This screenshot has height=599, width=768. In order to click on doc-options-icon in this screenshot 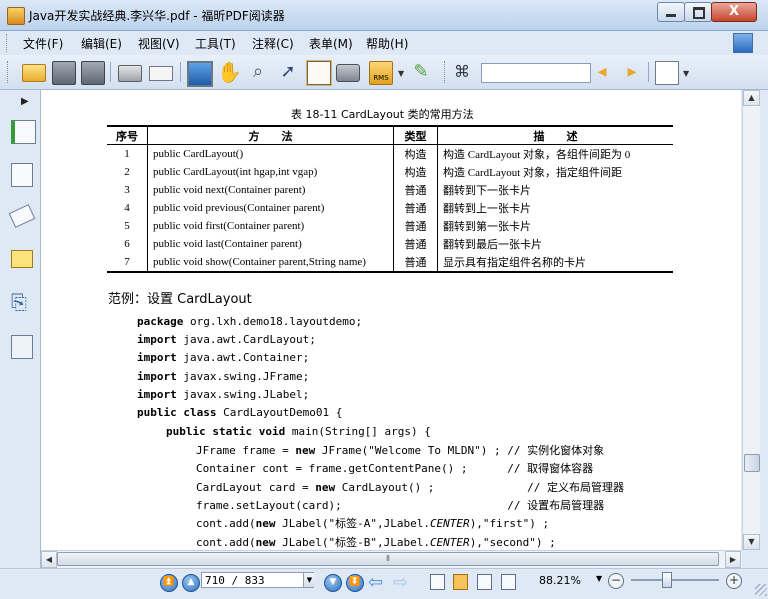, I will do `click(667, 73)`.